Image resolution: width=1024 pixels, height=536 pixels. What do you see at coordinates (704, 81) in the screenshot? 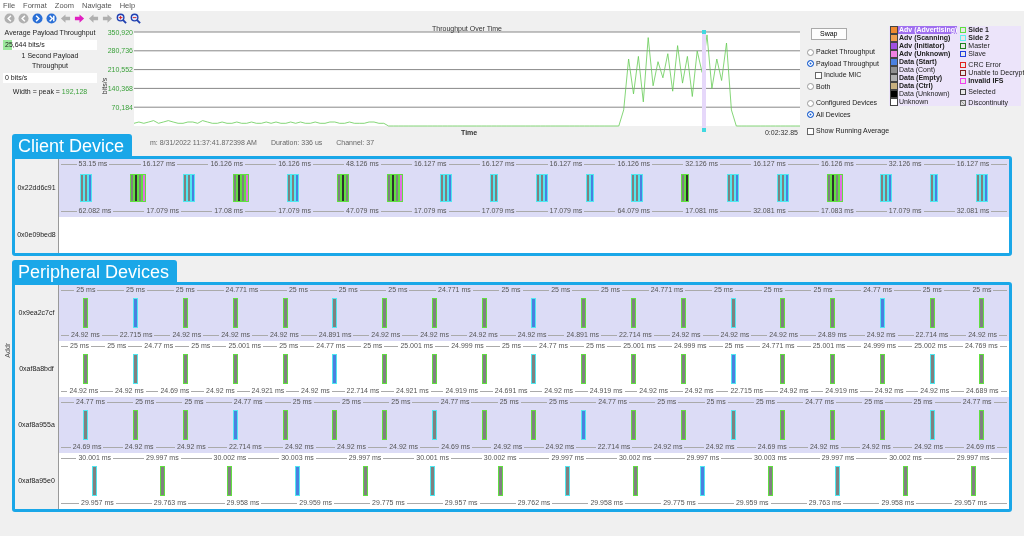
I see `cursor-marker` at bounding box center [704, 81].